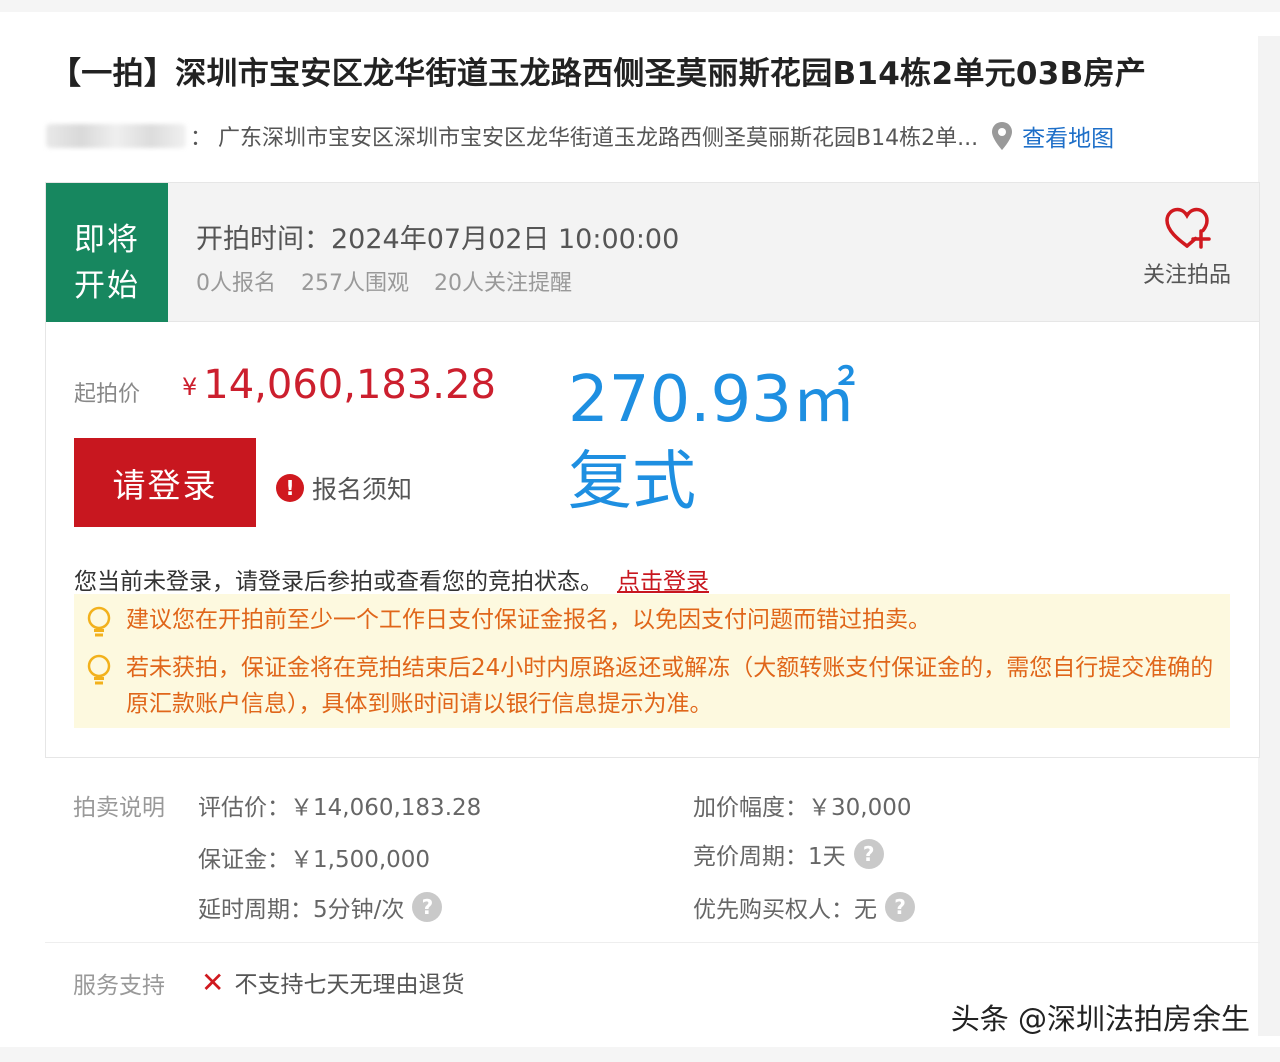 Image resolution: width=1280 pixels, height=1062 pixels. What do you see at coordinates (712, 400) in the screenshot?
I see `area-overlay: 270.93㎡` at bounding box center [712, 400].